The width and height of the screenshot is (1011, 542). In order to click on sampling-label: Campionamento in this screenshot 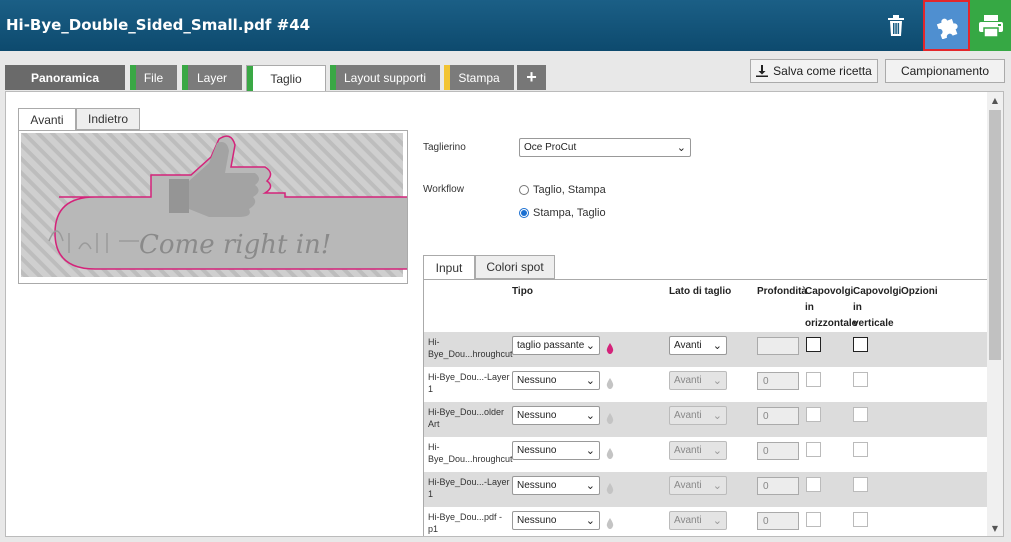, I will do `click(945, 71)`.